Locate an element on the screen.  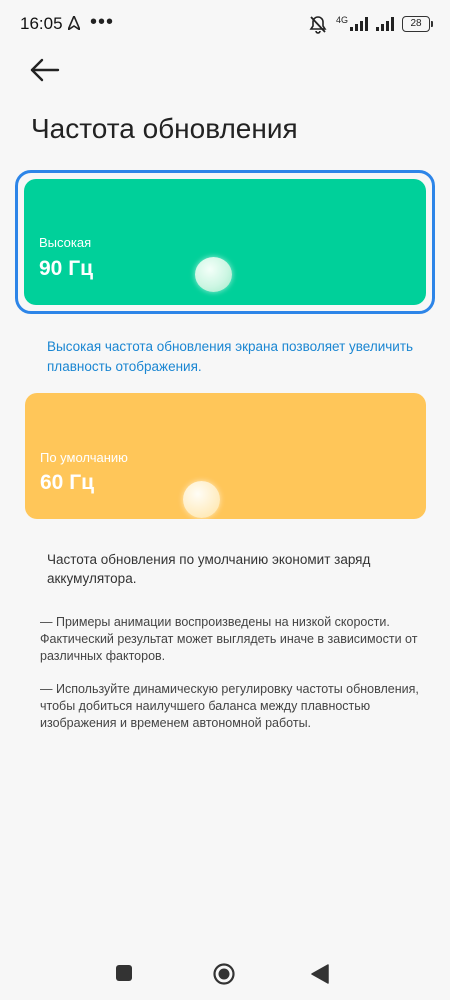
square-icon is located at coordinates (124, 973).